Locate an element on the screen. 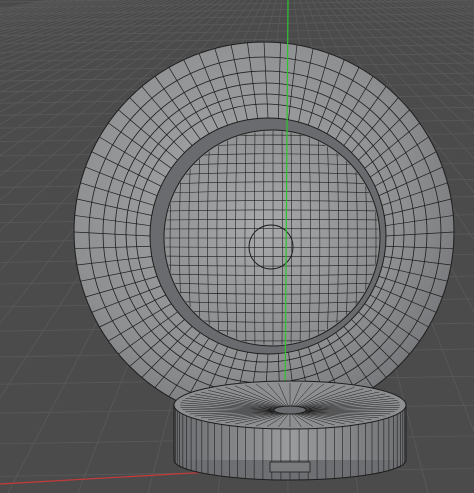 Image resolution: width=474 pixels, height=493 pixels. stand-base-mesh is located at coordinates (290, 430).